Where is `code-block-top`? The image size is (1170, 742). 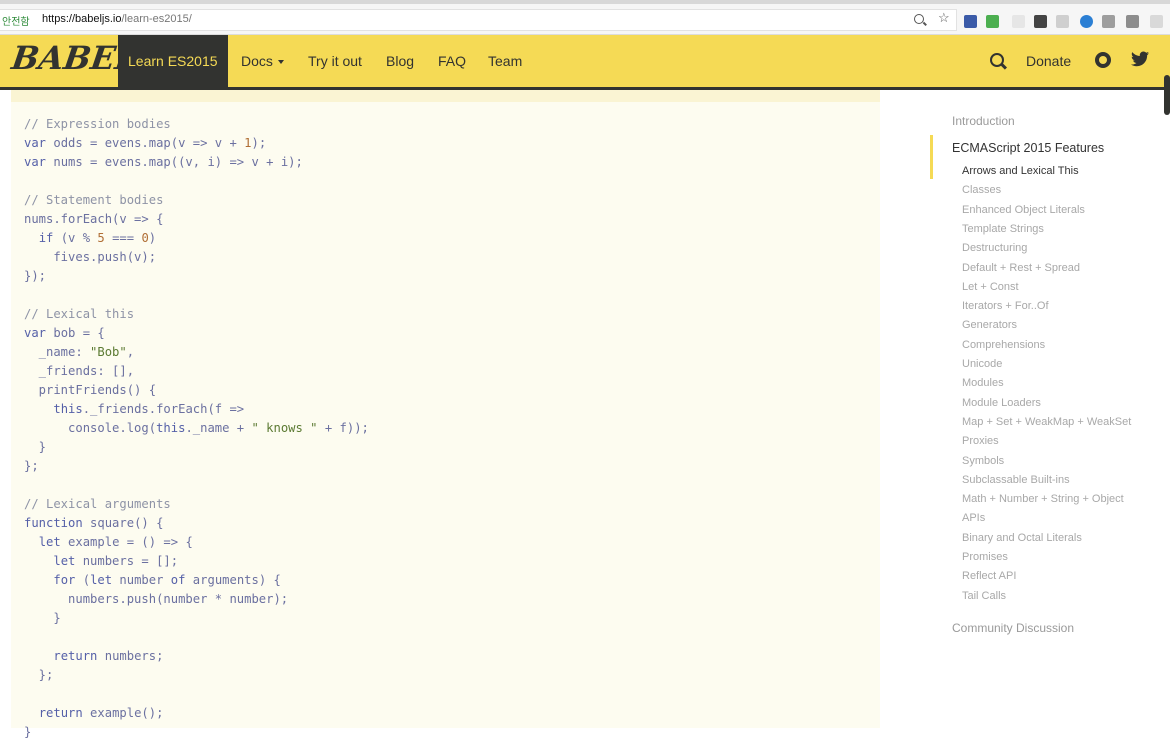 code-block-top is located at coordinates (445, 96).